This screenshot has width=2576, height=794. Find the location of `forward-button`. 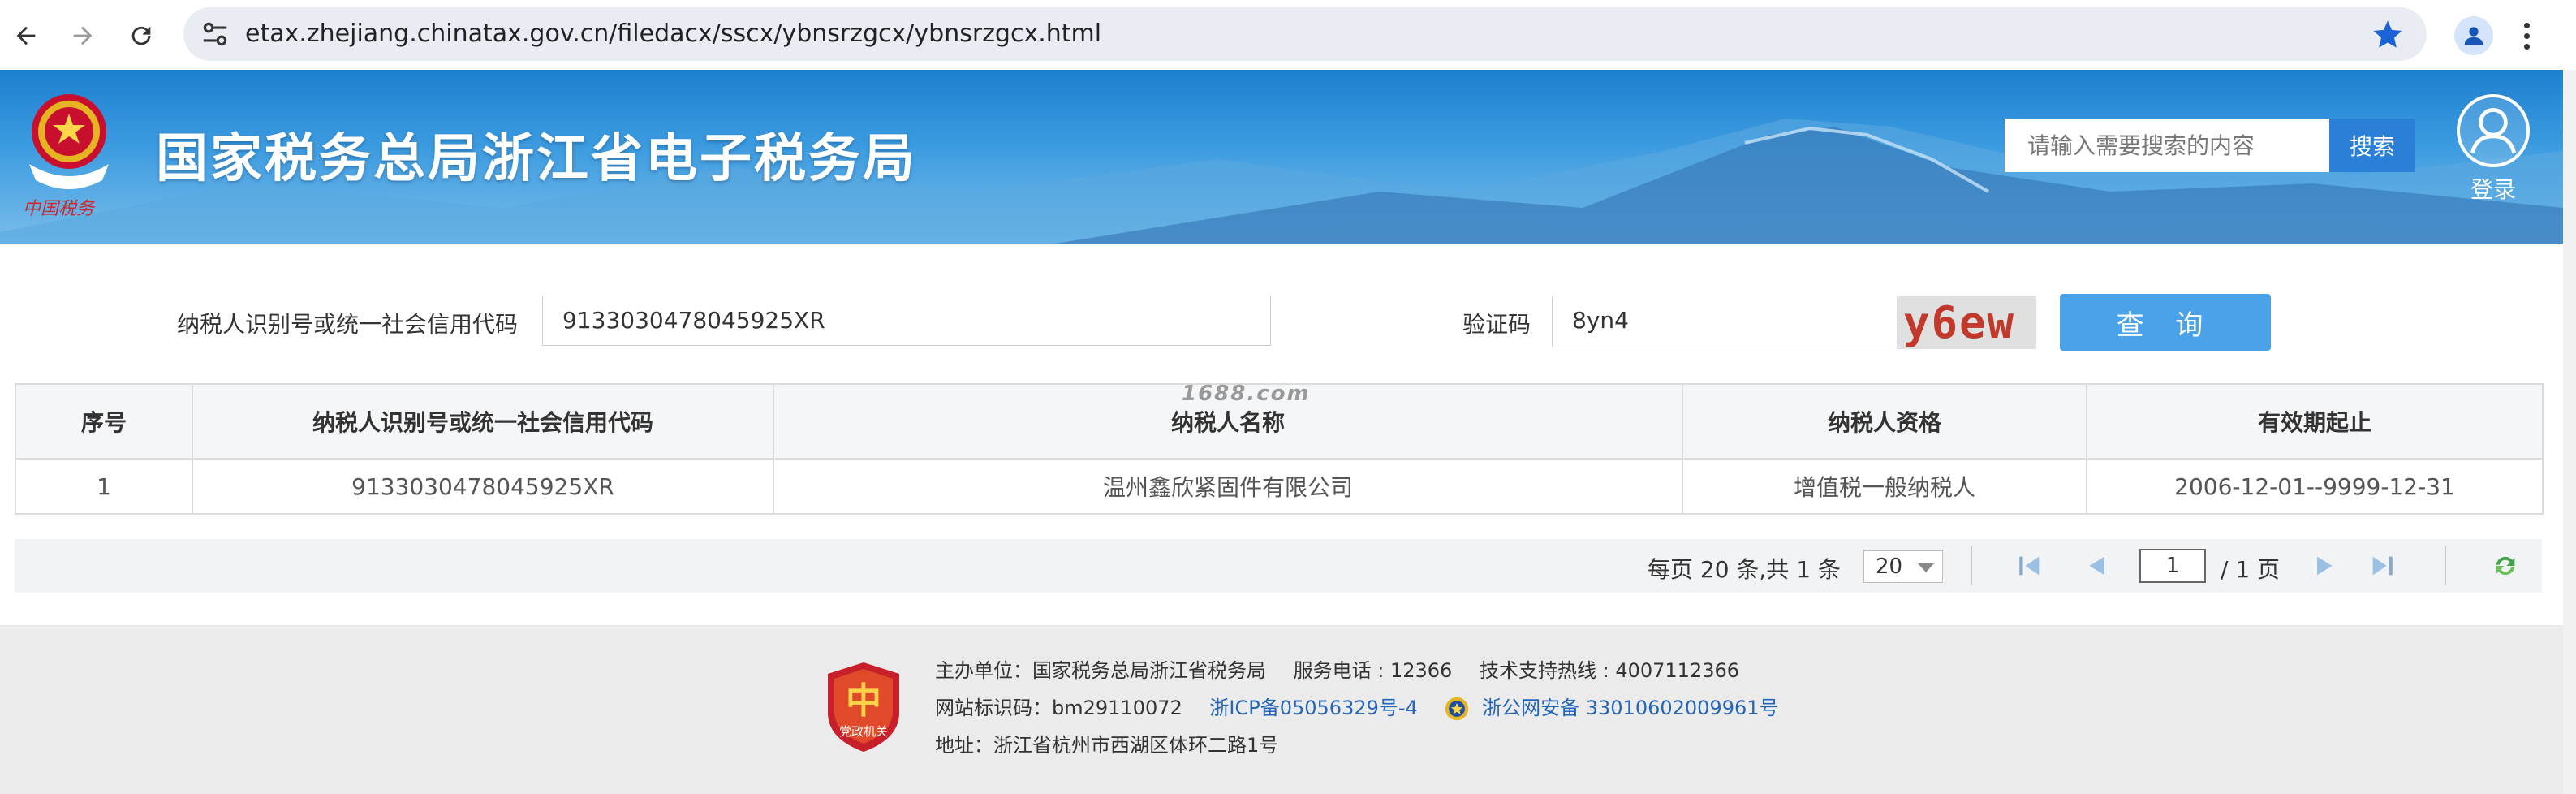

forward-button is located at coordinates (83, 35).